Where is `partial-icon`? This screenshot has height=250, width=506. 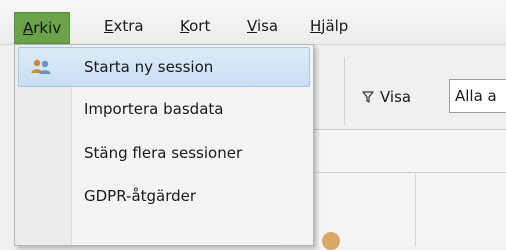
partial-icon is located at coordinates (331, 241).